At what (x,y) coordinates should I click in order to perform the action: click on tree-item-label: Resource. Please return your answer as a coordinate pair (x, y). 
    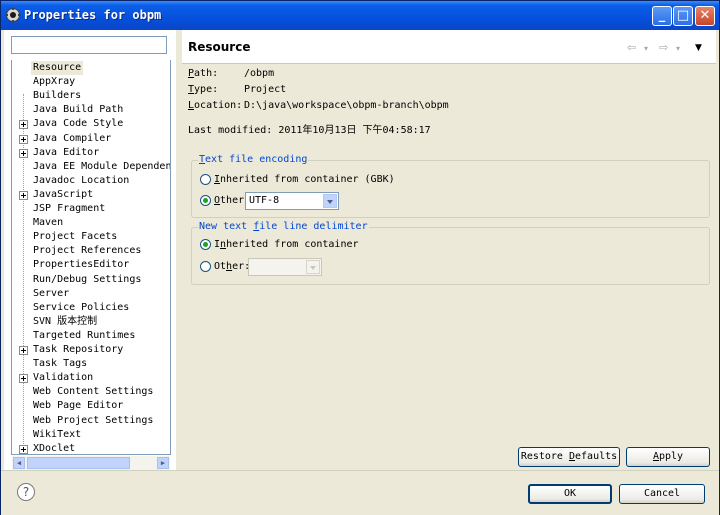
    Looking at the image, I should click on (57, 68).